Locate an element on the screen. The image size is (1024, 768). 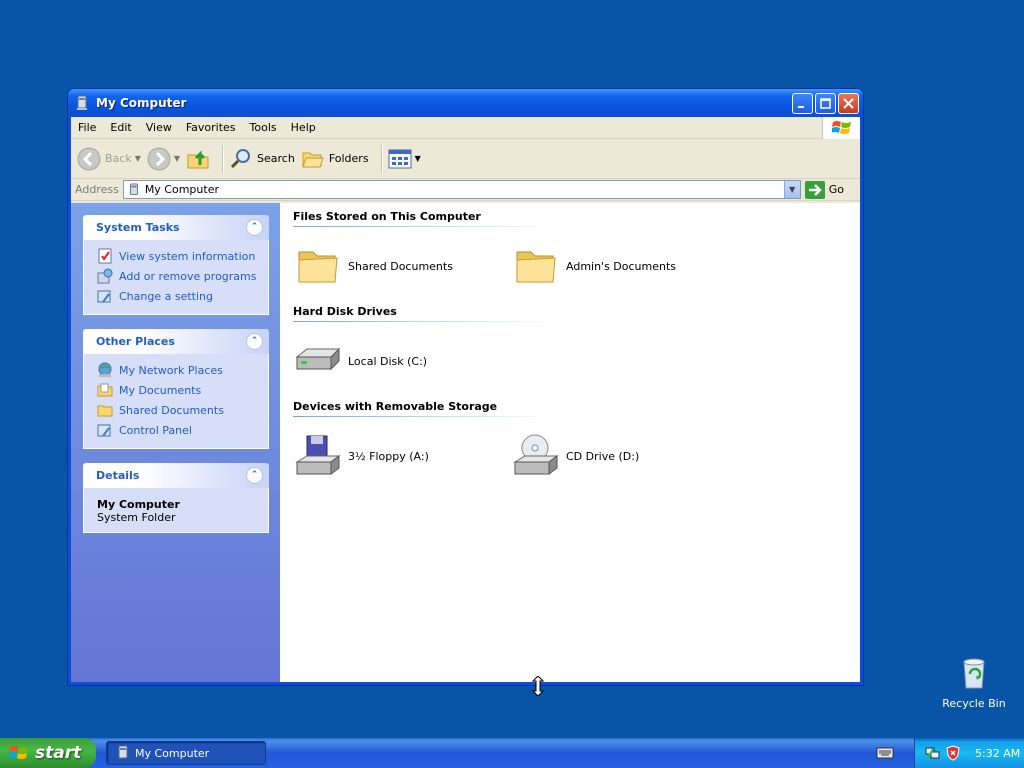
item-shared-documents: Shared Documents is located at coordinates (402, 266).